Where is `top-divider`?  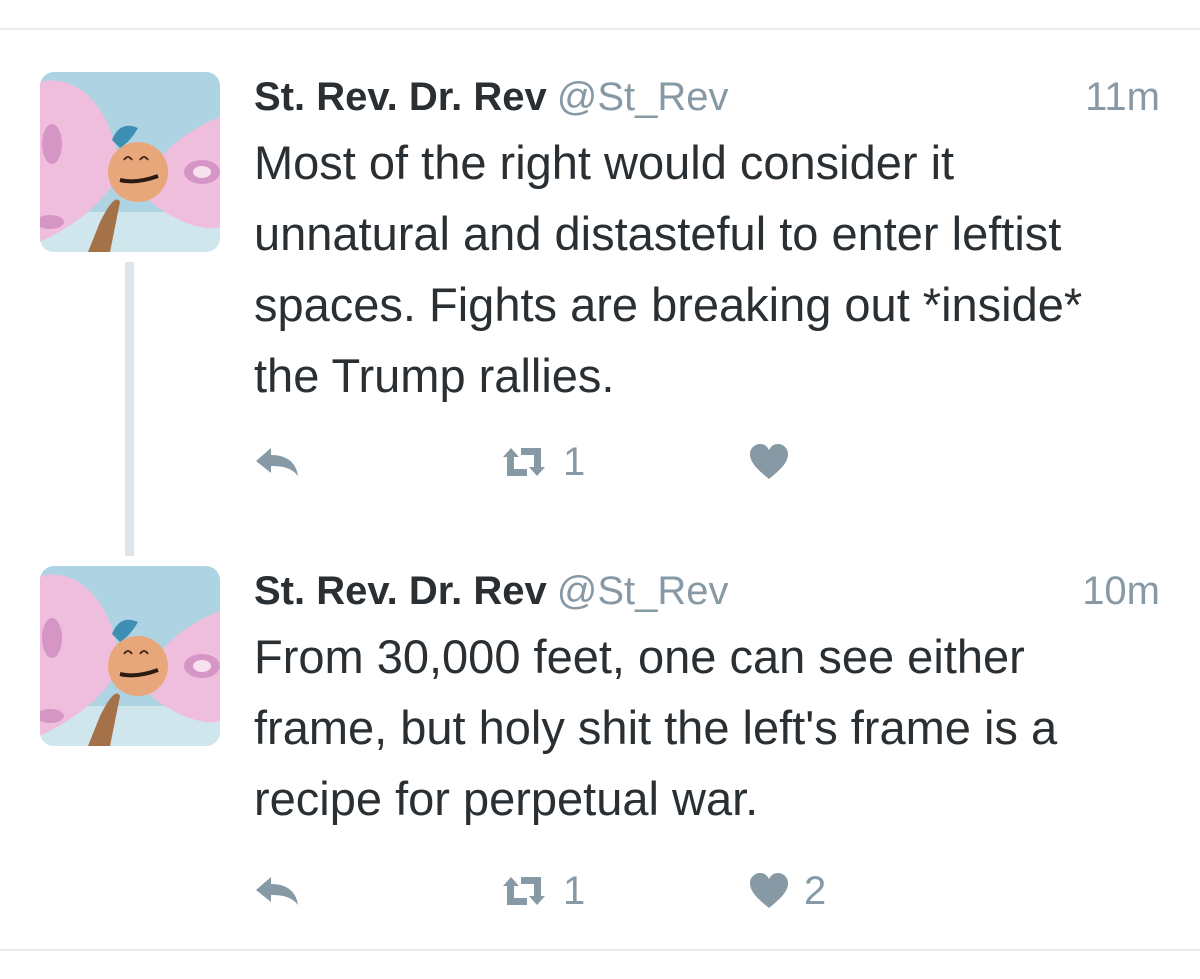 top-divider is located at coordinates (600, 29).